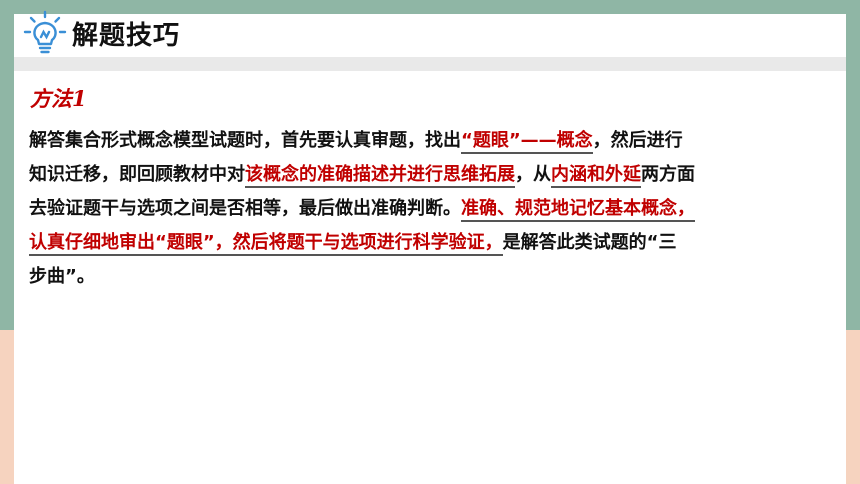 The height and width of the screenshot is (484, 860). I want to click on paragraph-line: 去验证题干与选项之间是否相等，最后做出准确判断。准确、规范地记忆基本概念，, so click(429, 209).